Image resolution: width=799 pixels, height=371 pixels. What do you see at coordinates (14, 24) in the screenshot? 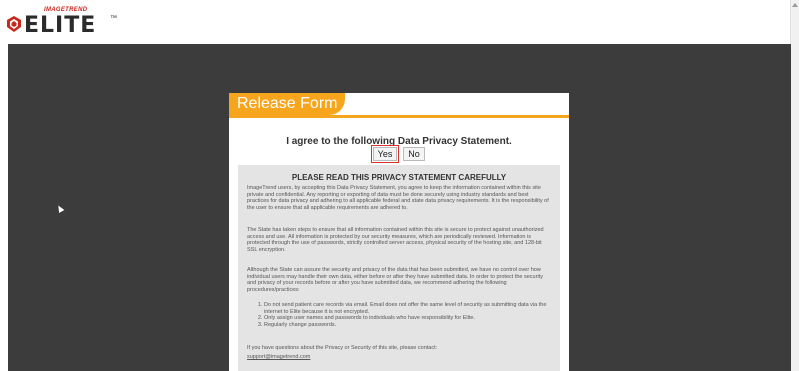
I see `elite-emblem-icon` at bounding box center [14, 24].